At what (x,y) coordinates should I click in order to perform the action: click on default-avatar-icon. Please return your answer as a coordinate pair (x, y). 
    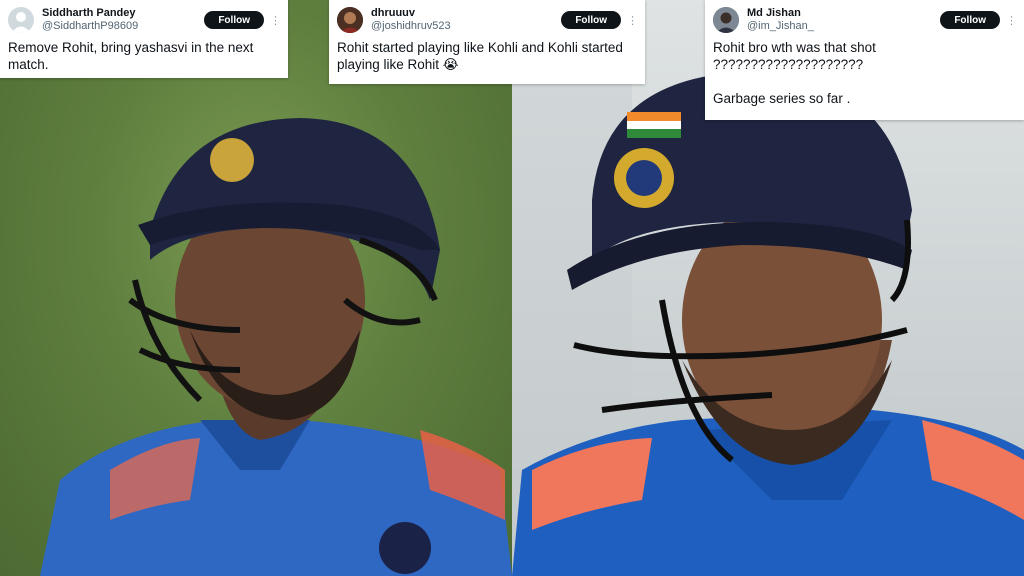
    Looking at the image, I should click on (21, 20).